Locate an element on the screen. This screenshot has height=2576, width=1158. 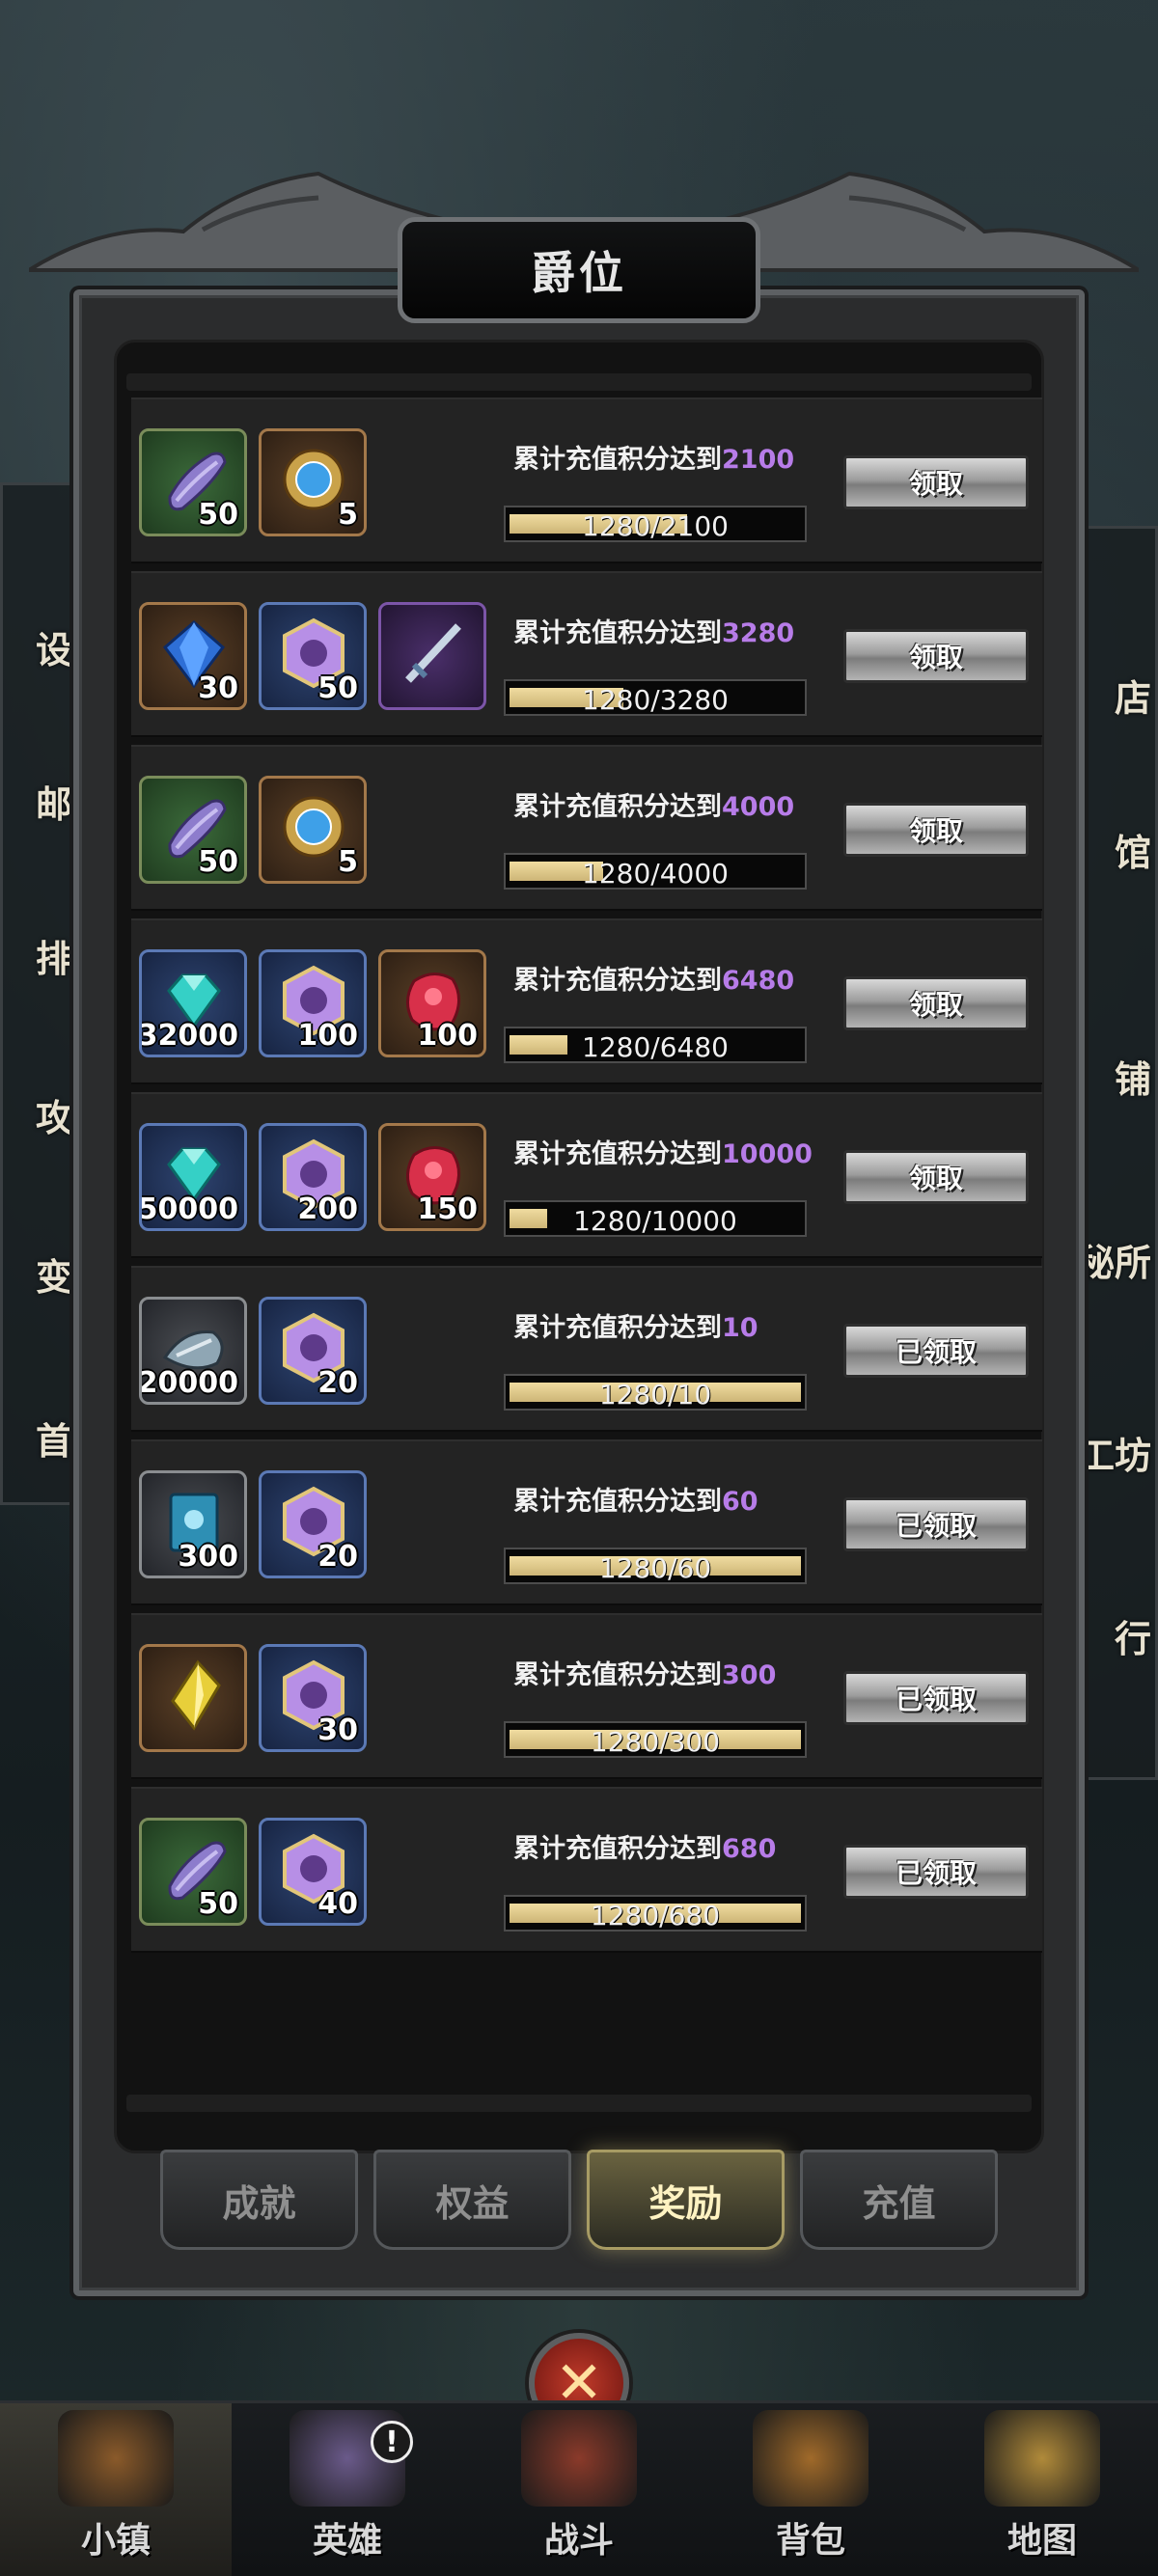
reward-items: 300 20 is located at coordinates (253, 1524).